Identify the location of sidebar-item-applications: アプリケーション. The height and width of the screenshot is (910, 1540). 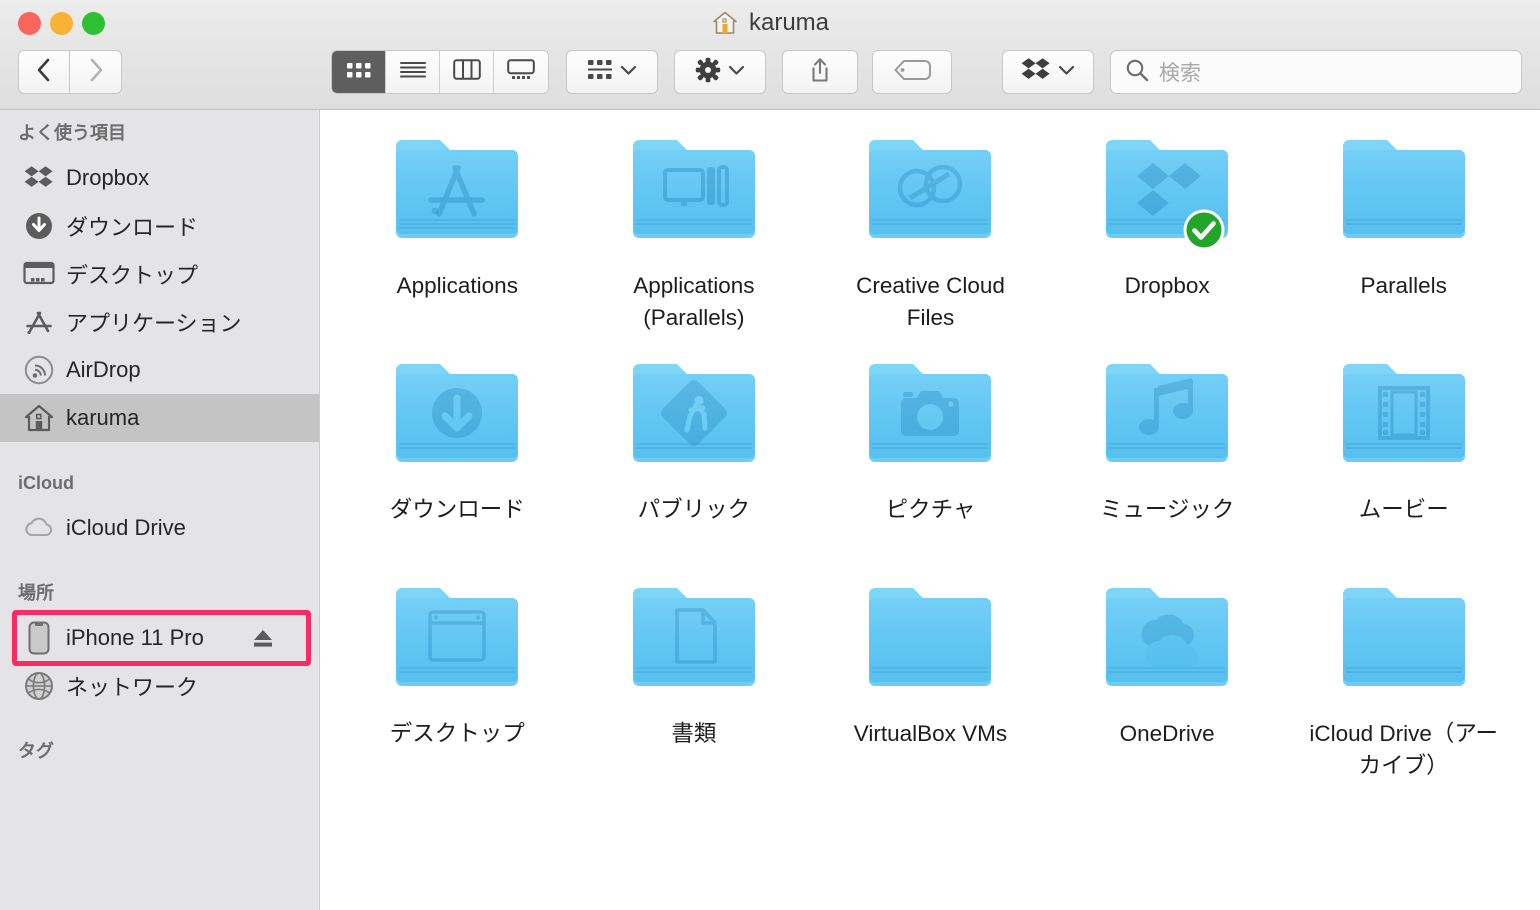
(159, 322).